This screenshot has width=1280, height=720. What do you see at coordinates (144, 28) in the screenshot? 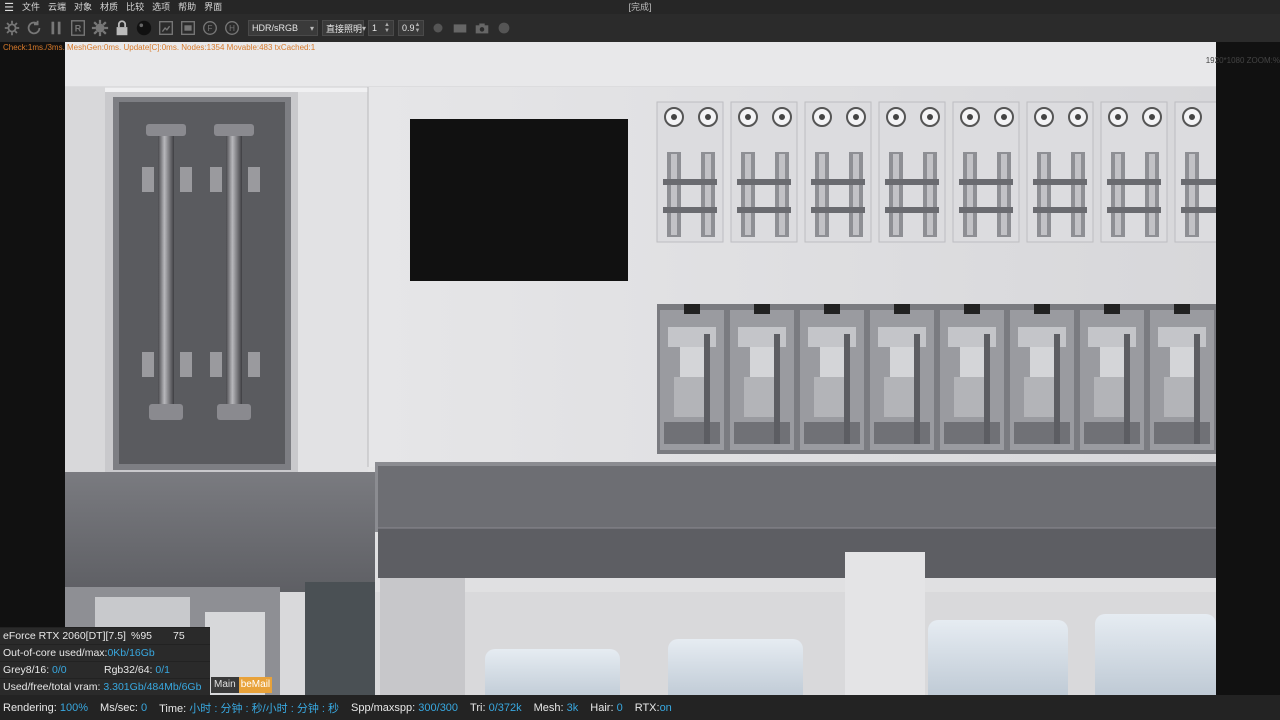
I see `sphere-icon` at bounding box center [144, 28].